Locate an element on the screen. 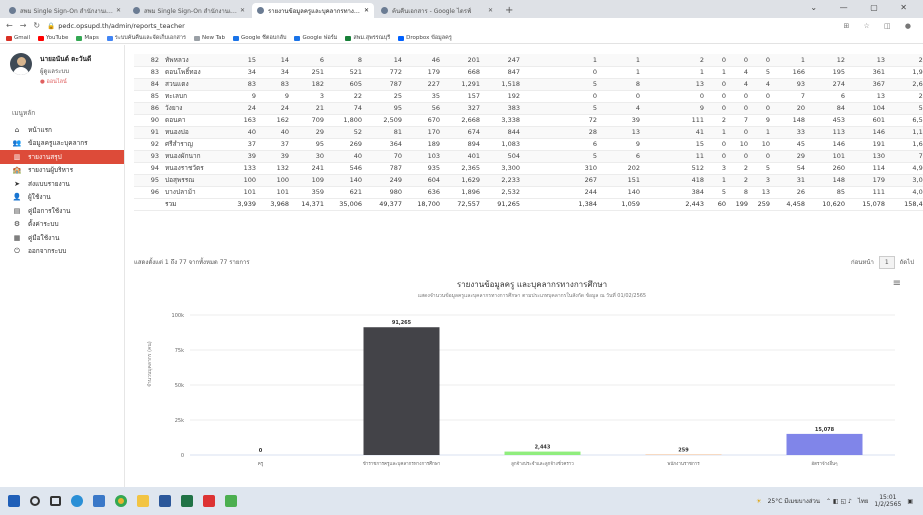 This screenshot has height=515, width=923. table-cell: 5 is located at coordinates (561, 84).